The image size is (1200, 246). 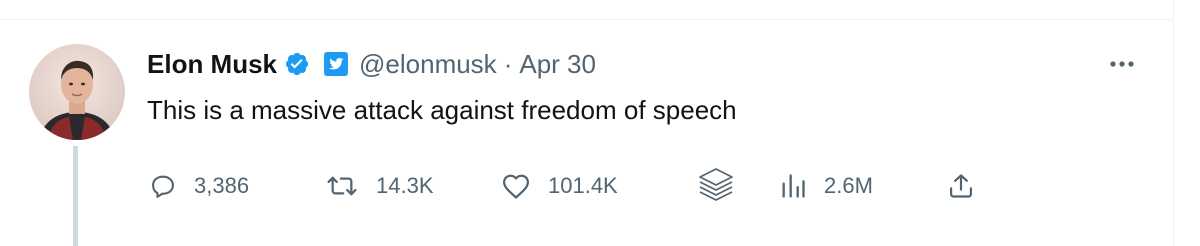 I want to click on views-icon, so click(x=793, y=186).